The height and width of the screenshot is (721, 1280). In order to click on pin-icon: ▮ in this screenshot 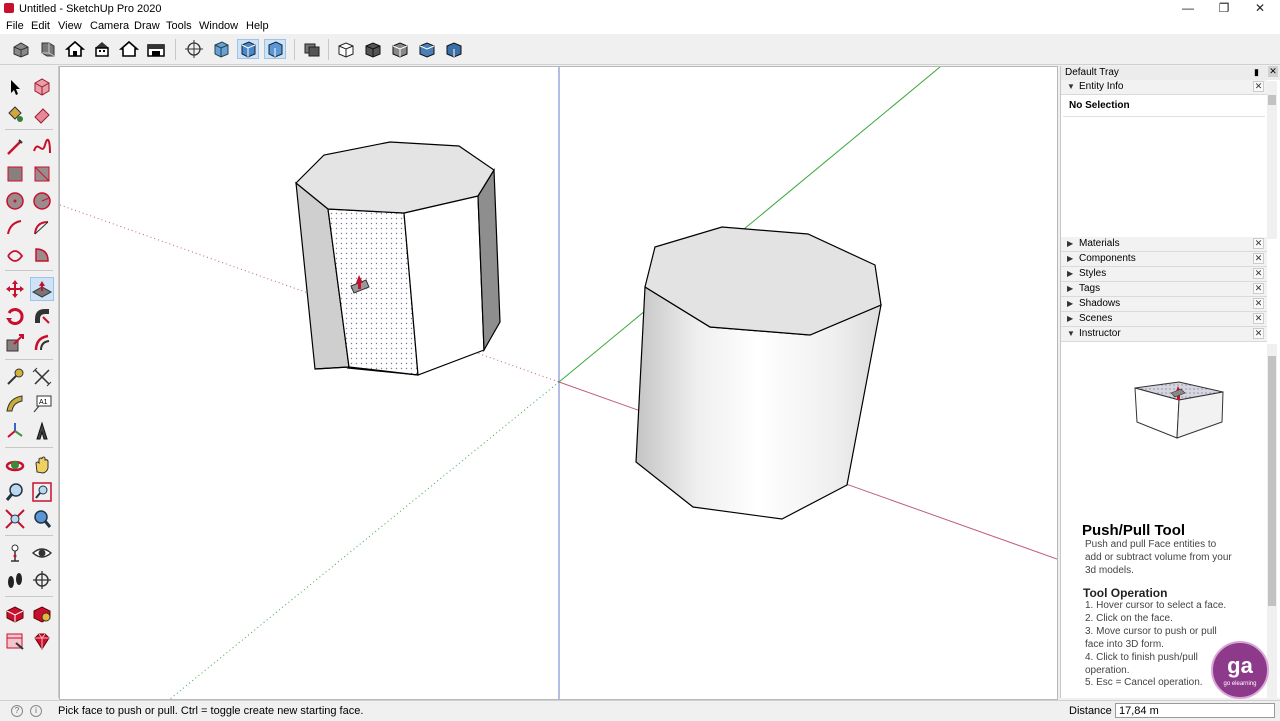, I will do `click(1256, 72)`.